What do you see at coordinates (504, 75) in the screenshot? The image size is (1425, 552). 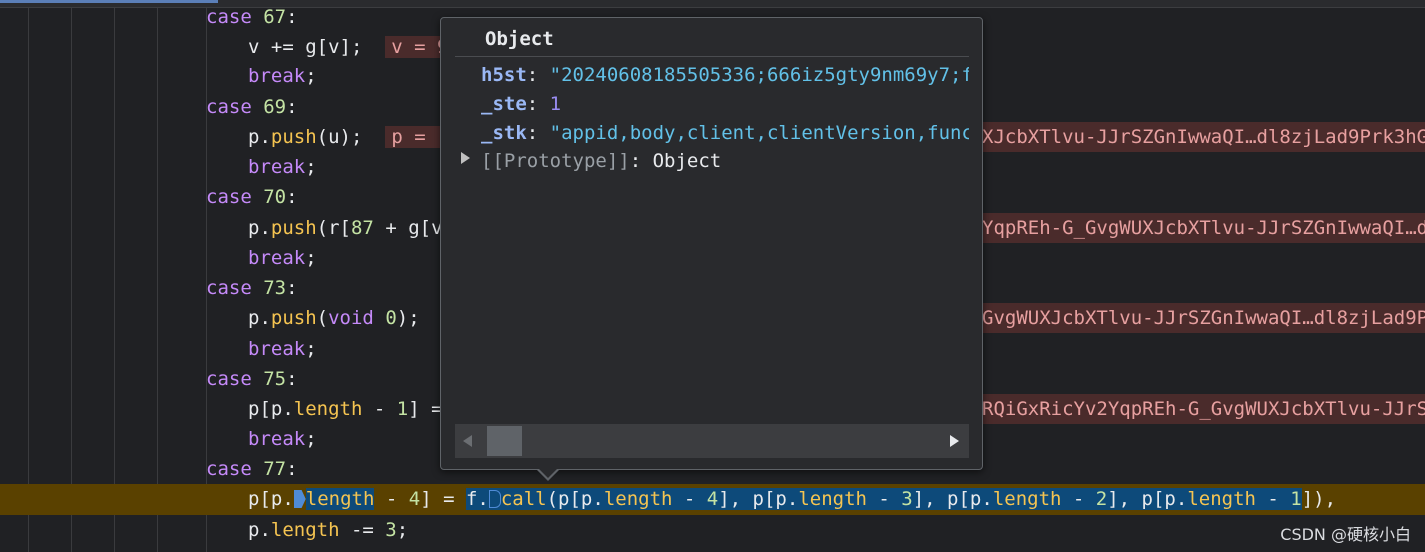 I see `property-key: h5st` at bounding box center [504, 75].